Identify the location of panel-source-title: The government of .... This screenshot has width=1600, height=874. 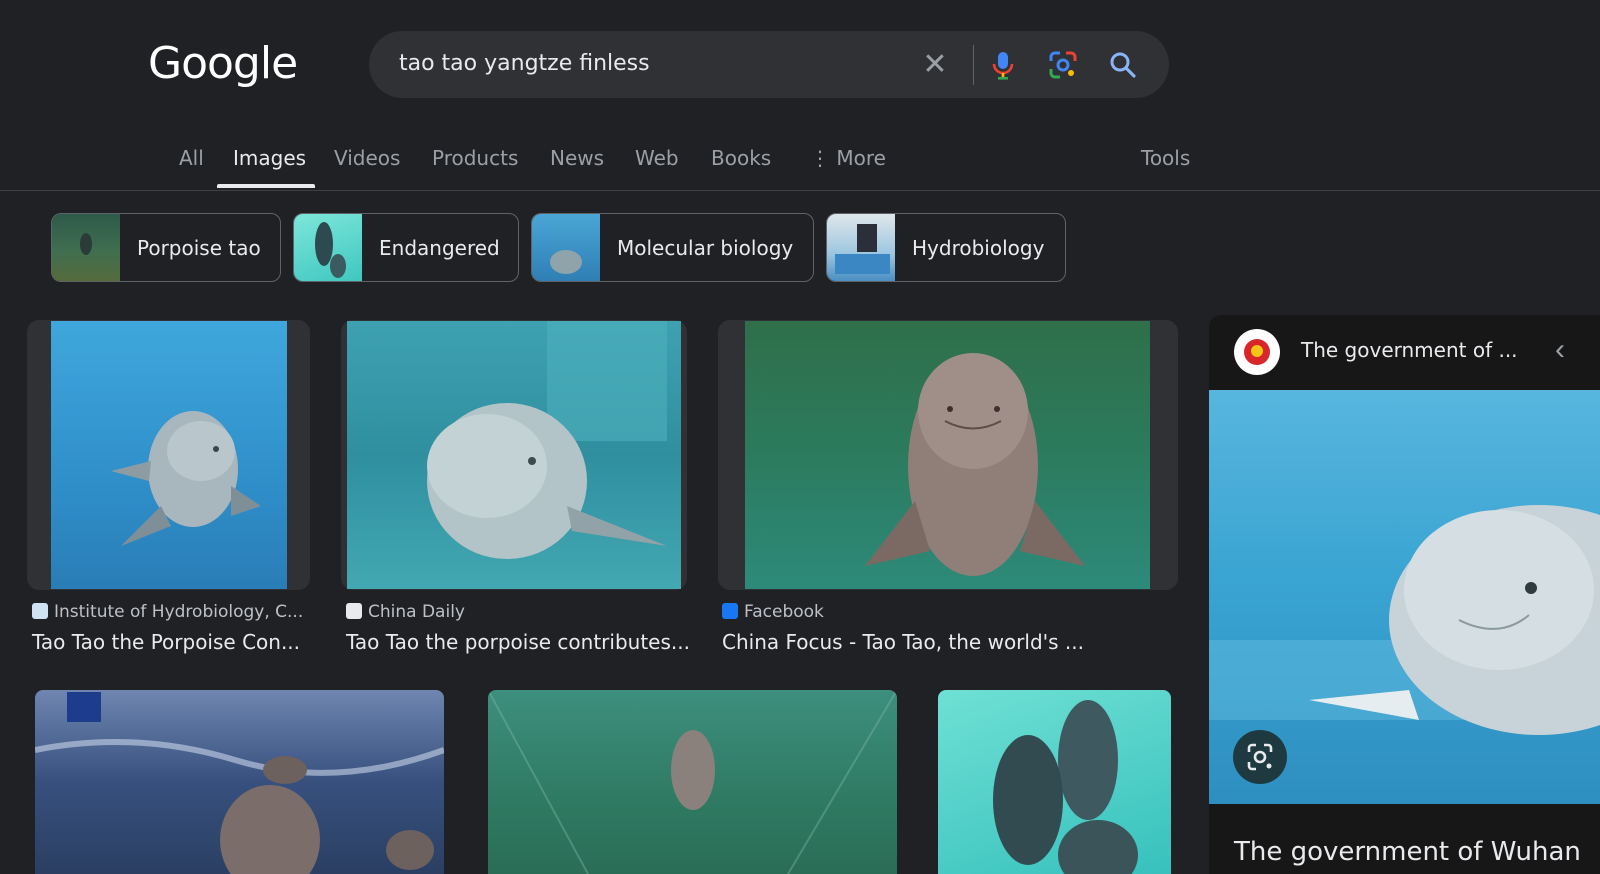
(1409, 350).